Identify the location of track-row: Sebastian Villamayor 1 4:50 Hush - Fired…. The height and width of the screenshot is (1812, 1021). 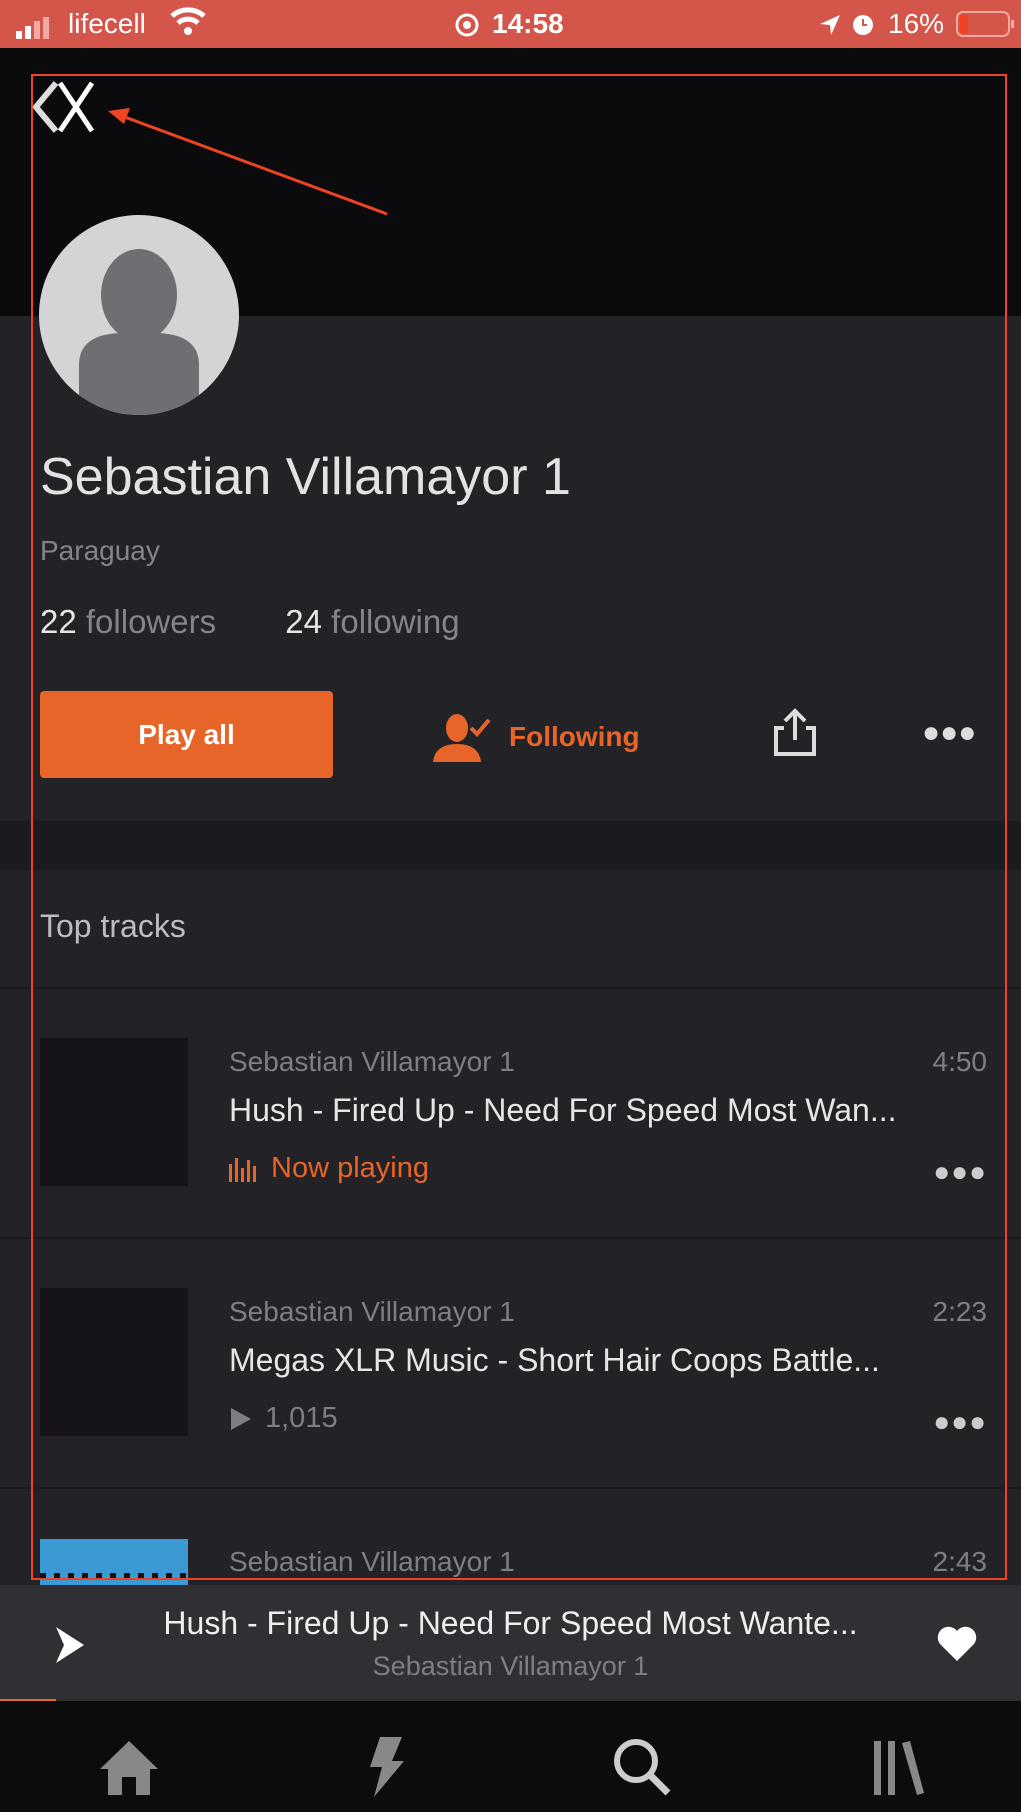
(510, 1113).